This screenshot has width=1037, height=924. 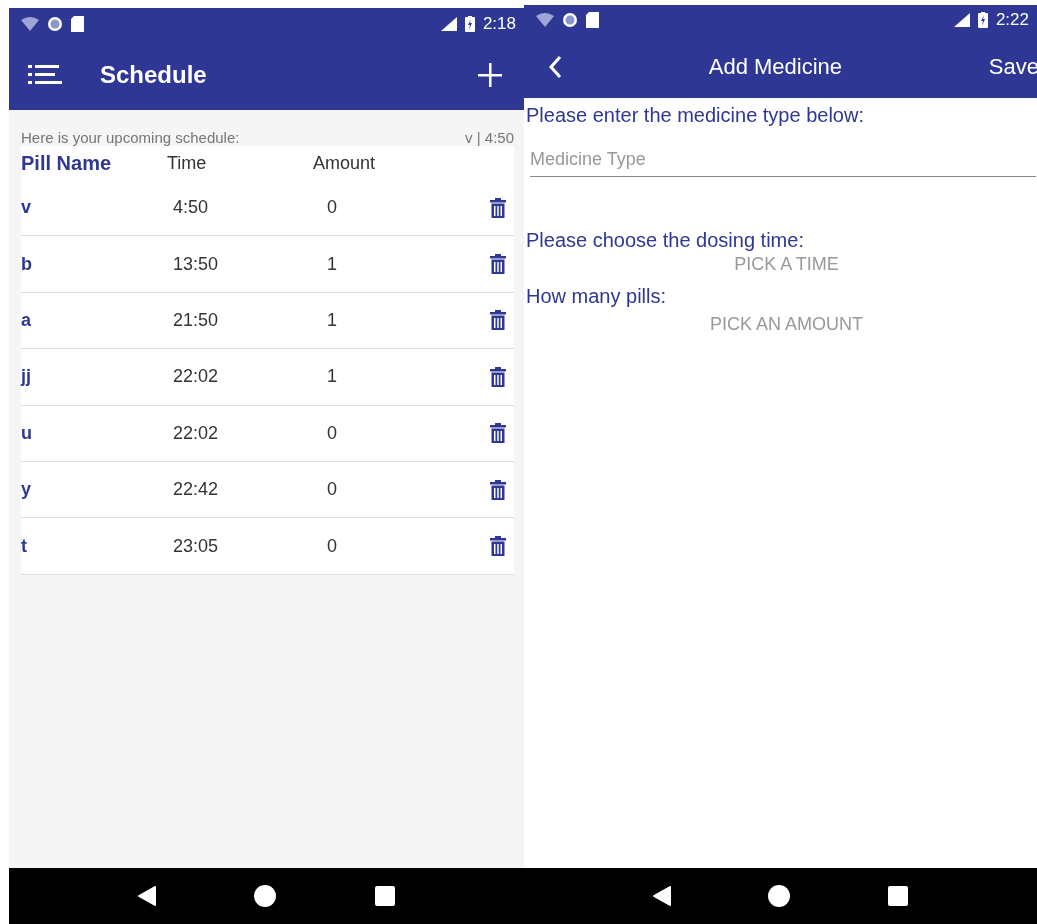 What do you see at coordinates (196, 320) in the screenshot?
I see `time-text: 21:50` at bounding box center [196, 320].